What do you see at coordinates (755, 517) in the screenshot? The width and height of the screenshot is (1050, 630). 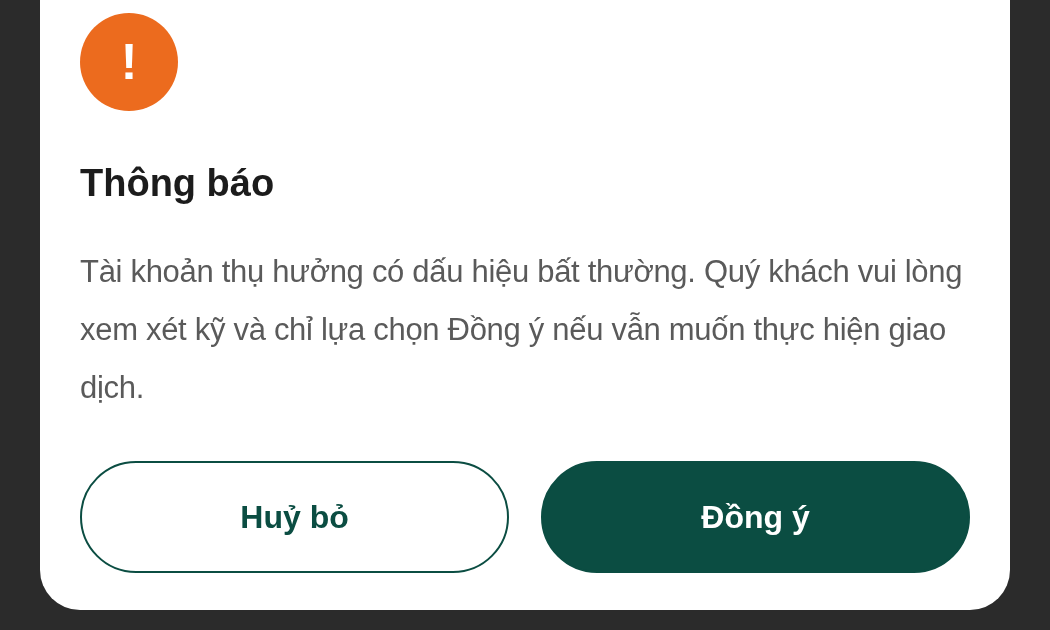 I see `confirm-button: Đồng ý` at bounding box center [755, 517].